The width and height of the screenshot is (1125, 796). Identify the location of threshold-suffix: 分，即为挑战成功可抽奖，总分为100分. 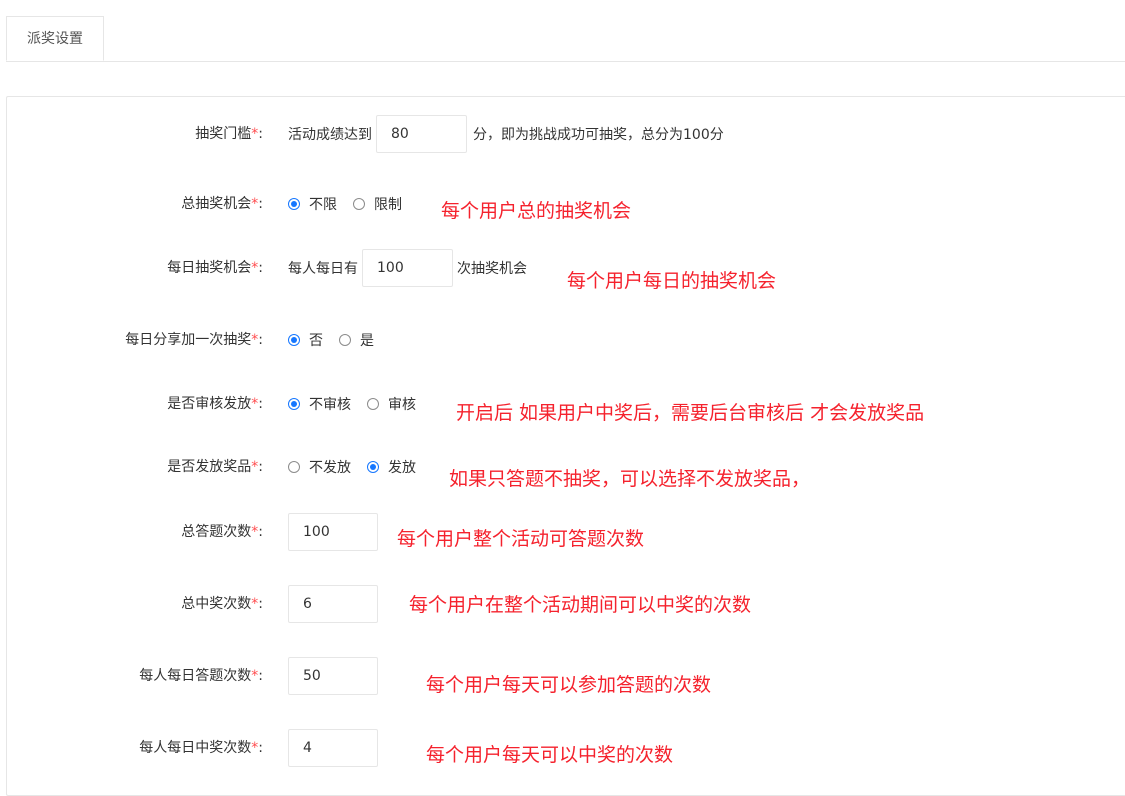
(598, 135).